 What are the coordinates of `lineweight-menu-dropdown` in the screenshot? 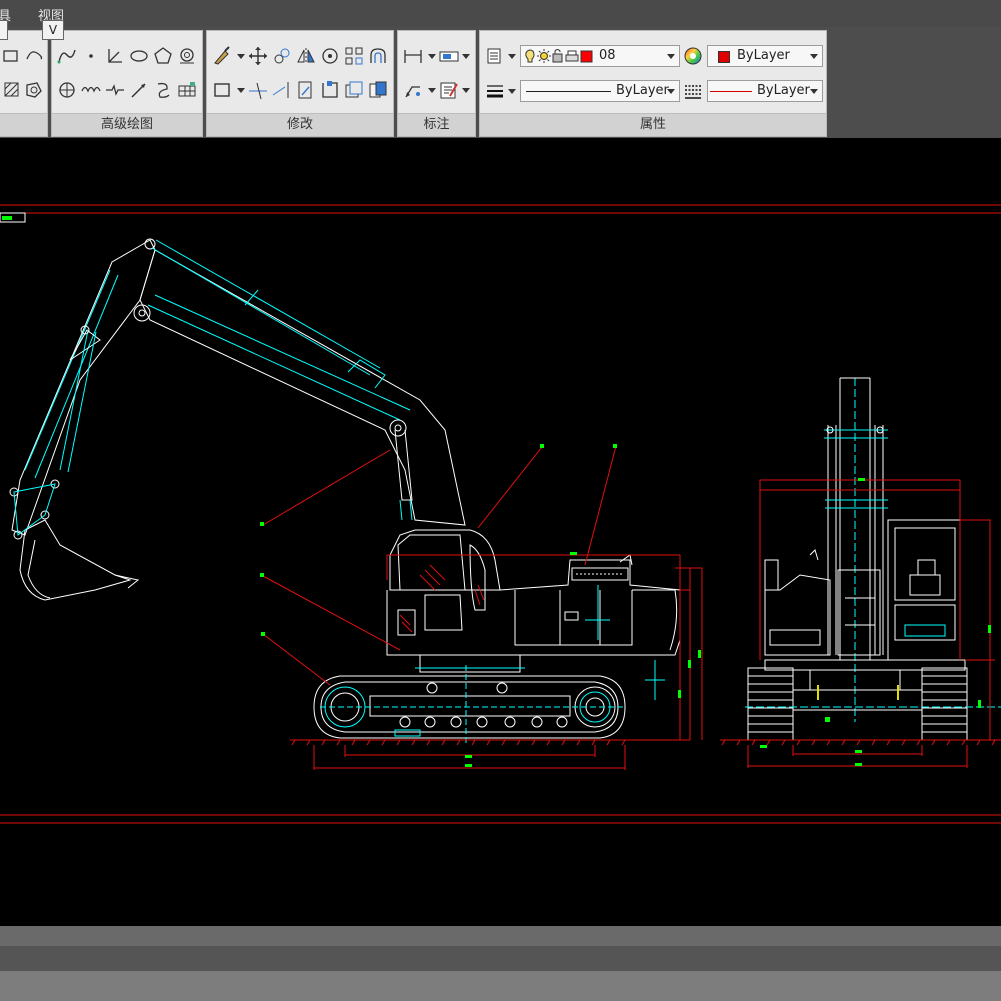 It's located at (512, 91).